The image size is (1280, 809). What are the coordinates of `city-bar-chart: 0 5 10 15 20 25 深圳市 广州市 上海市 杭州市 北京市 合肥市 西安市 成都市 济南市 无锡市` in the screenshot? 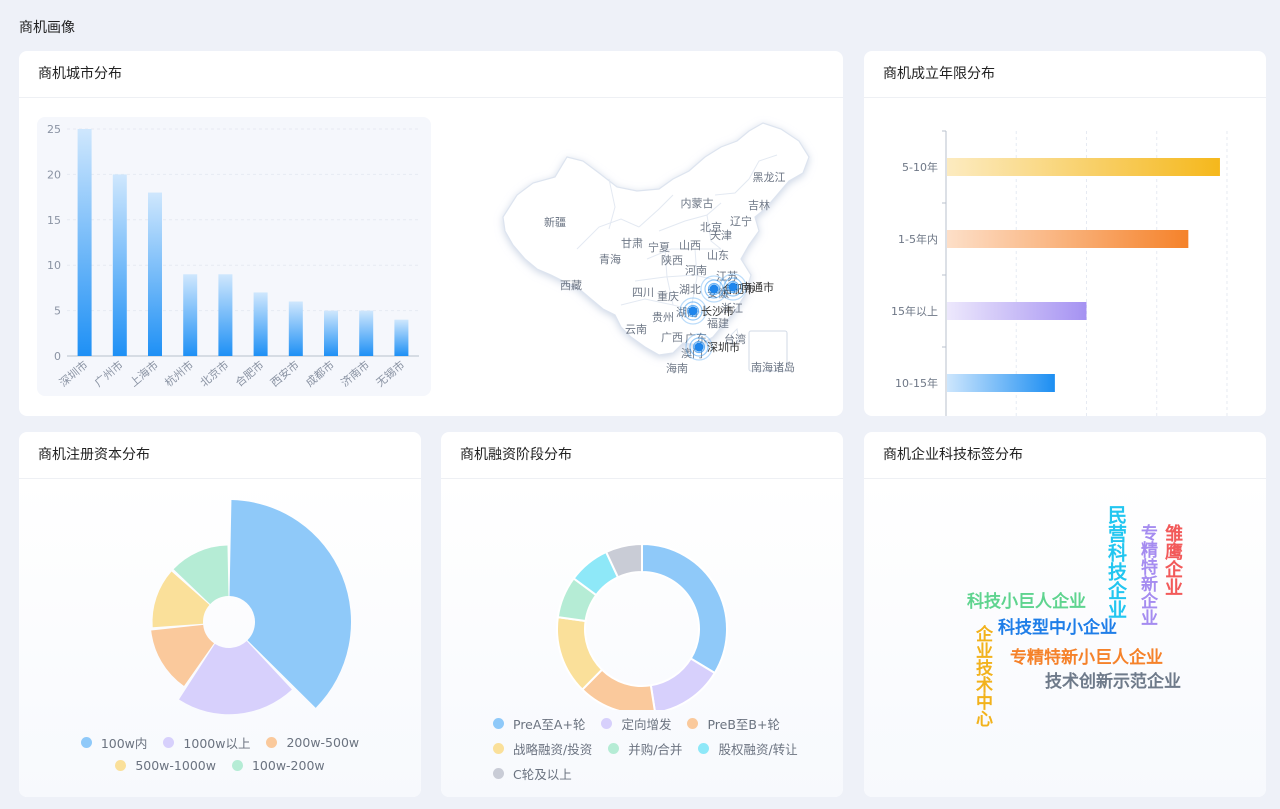 It's located at (233, 256).